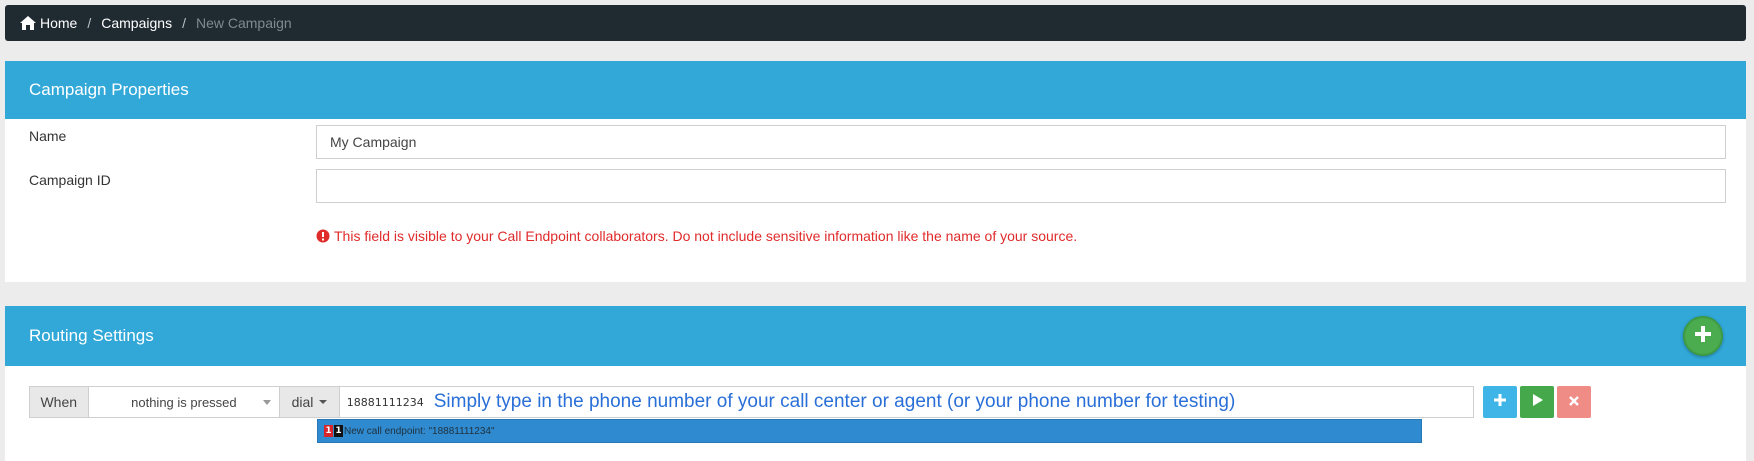 This screenshot has width=1754, height=461. I want to click on name-input: My Campaign, so click(1021, 142).